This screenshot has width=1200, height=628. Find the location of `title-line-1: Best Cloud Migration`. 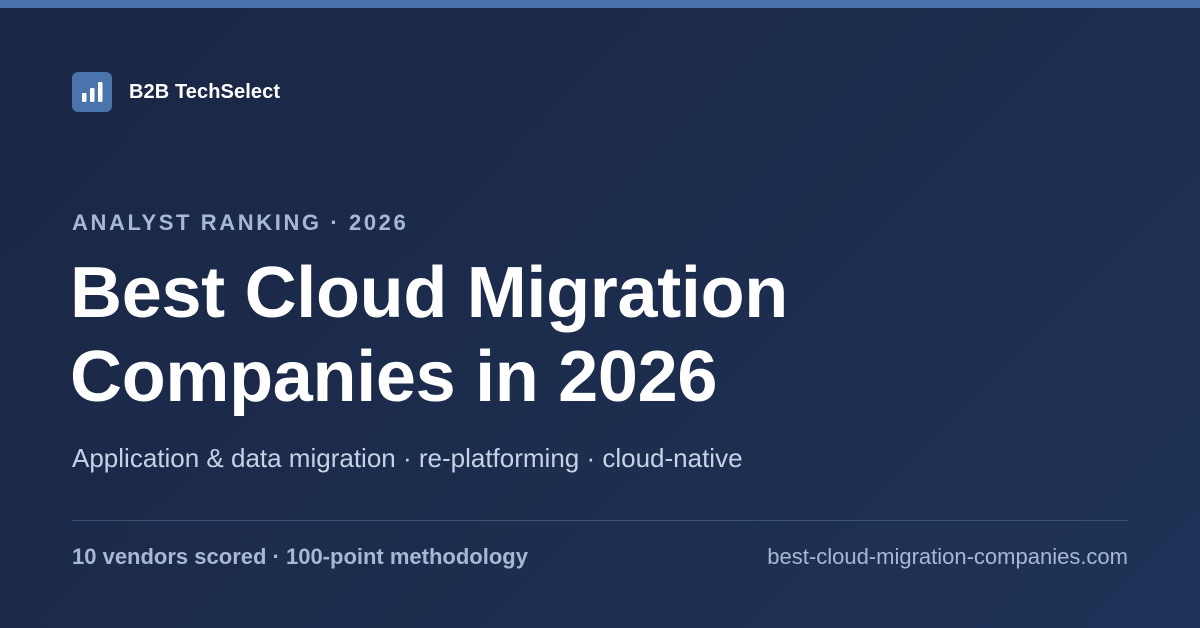

title-line-1: Best Cloud Migration is located at coordinates (429, 293).